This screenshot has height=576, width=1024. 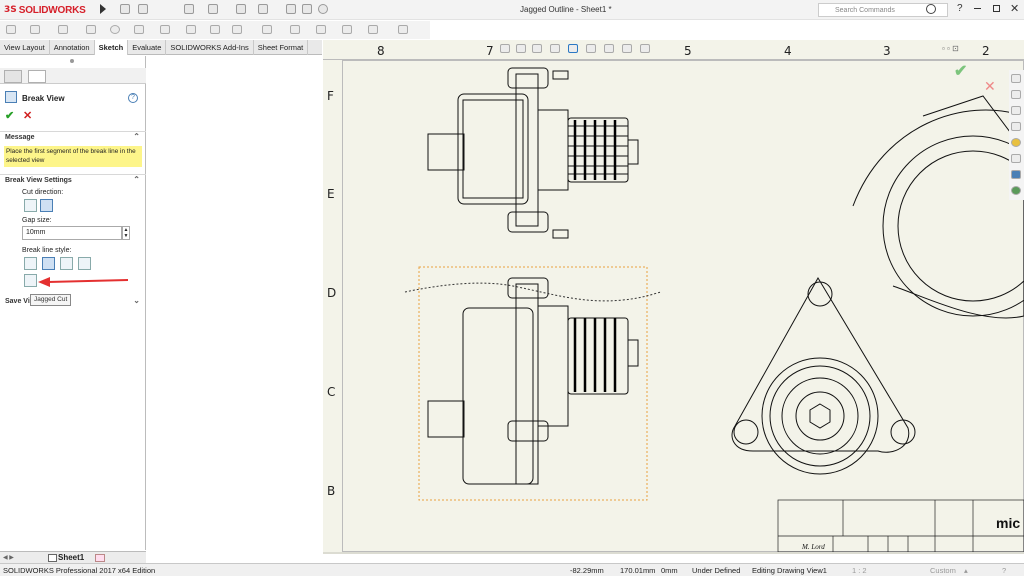 I want to click on ok-check-icon: ✔, so click(x=9, y=115).